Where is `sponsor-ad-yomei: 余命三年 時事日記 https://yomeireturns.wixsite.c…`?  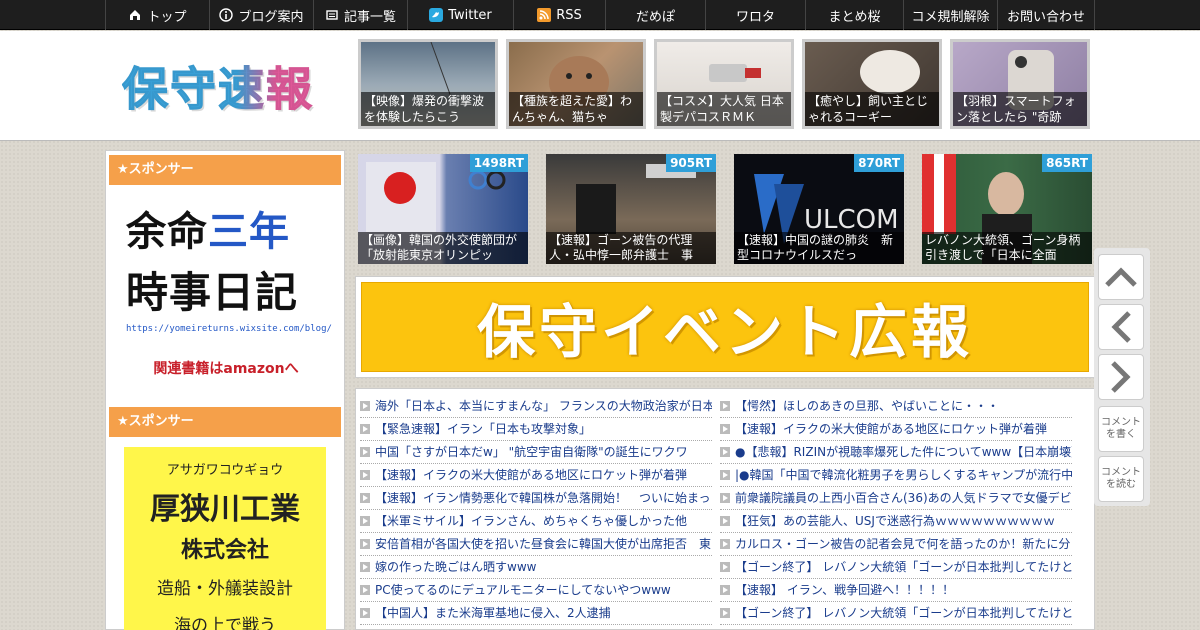
sponsor-ad-yomei: 余命三年 時事日記 https://yomeireturns.wixsite.c… is located at coordinates (229, 289).